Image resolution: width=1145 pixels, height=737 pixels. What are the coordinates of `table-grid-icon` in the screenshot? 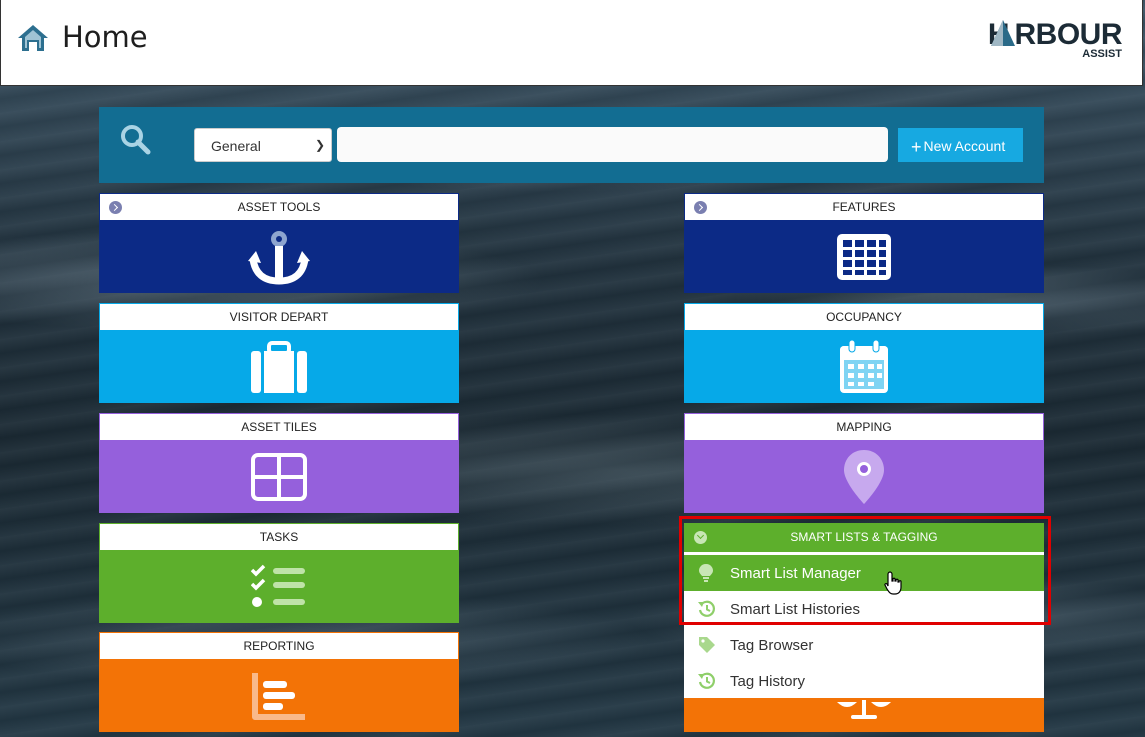 It's located at (864, 257).